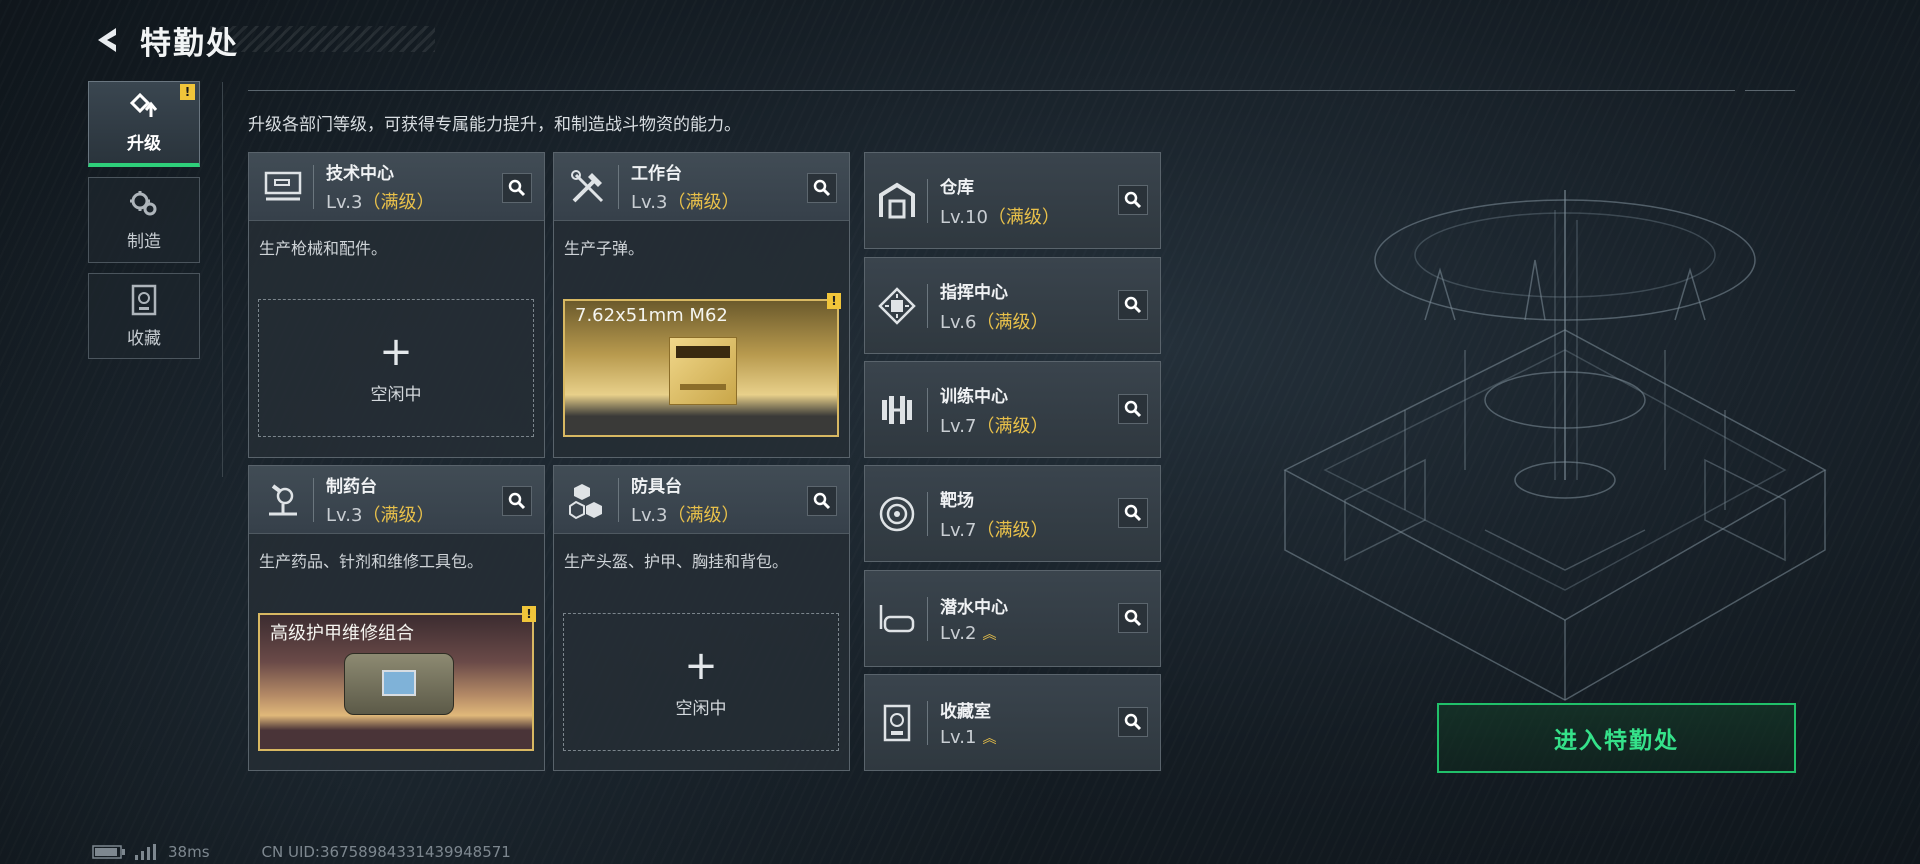 The height and width of the screenshot is (864, 1920). Describe the element at coordinates (108, 40) in the screenshot. I see `back-button` at that location.